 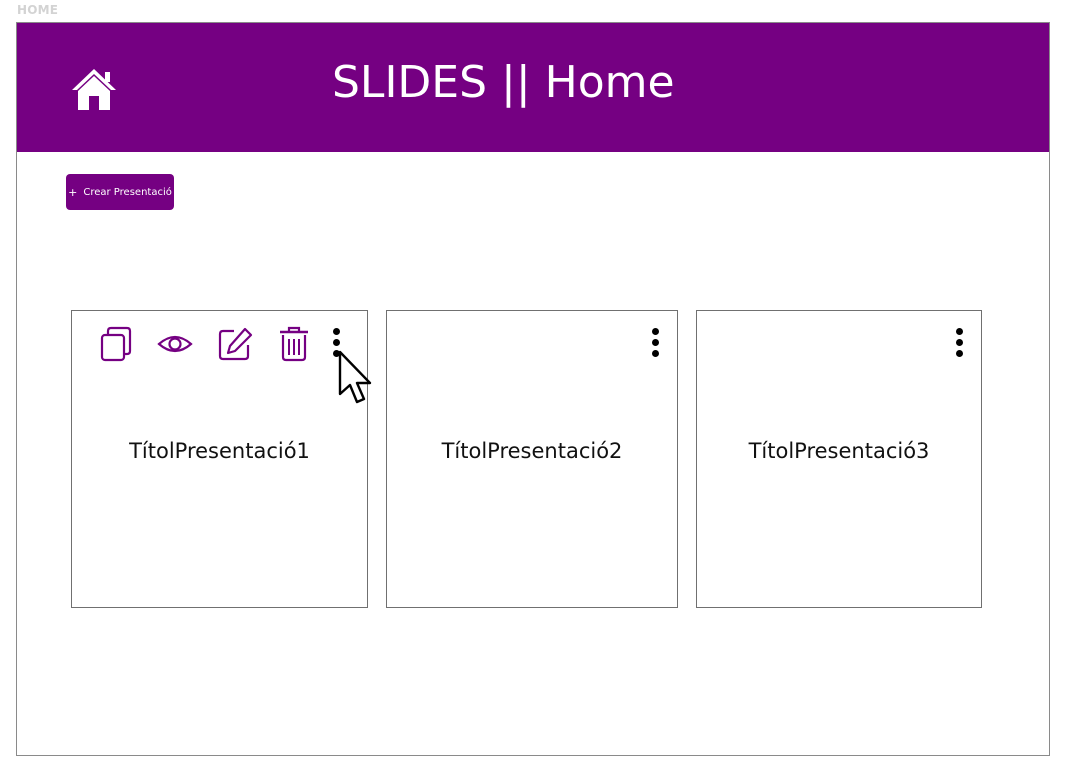 I want to click on presentation-card: TítolPresentació3, so click(x=839, y=459).